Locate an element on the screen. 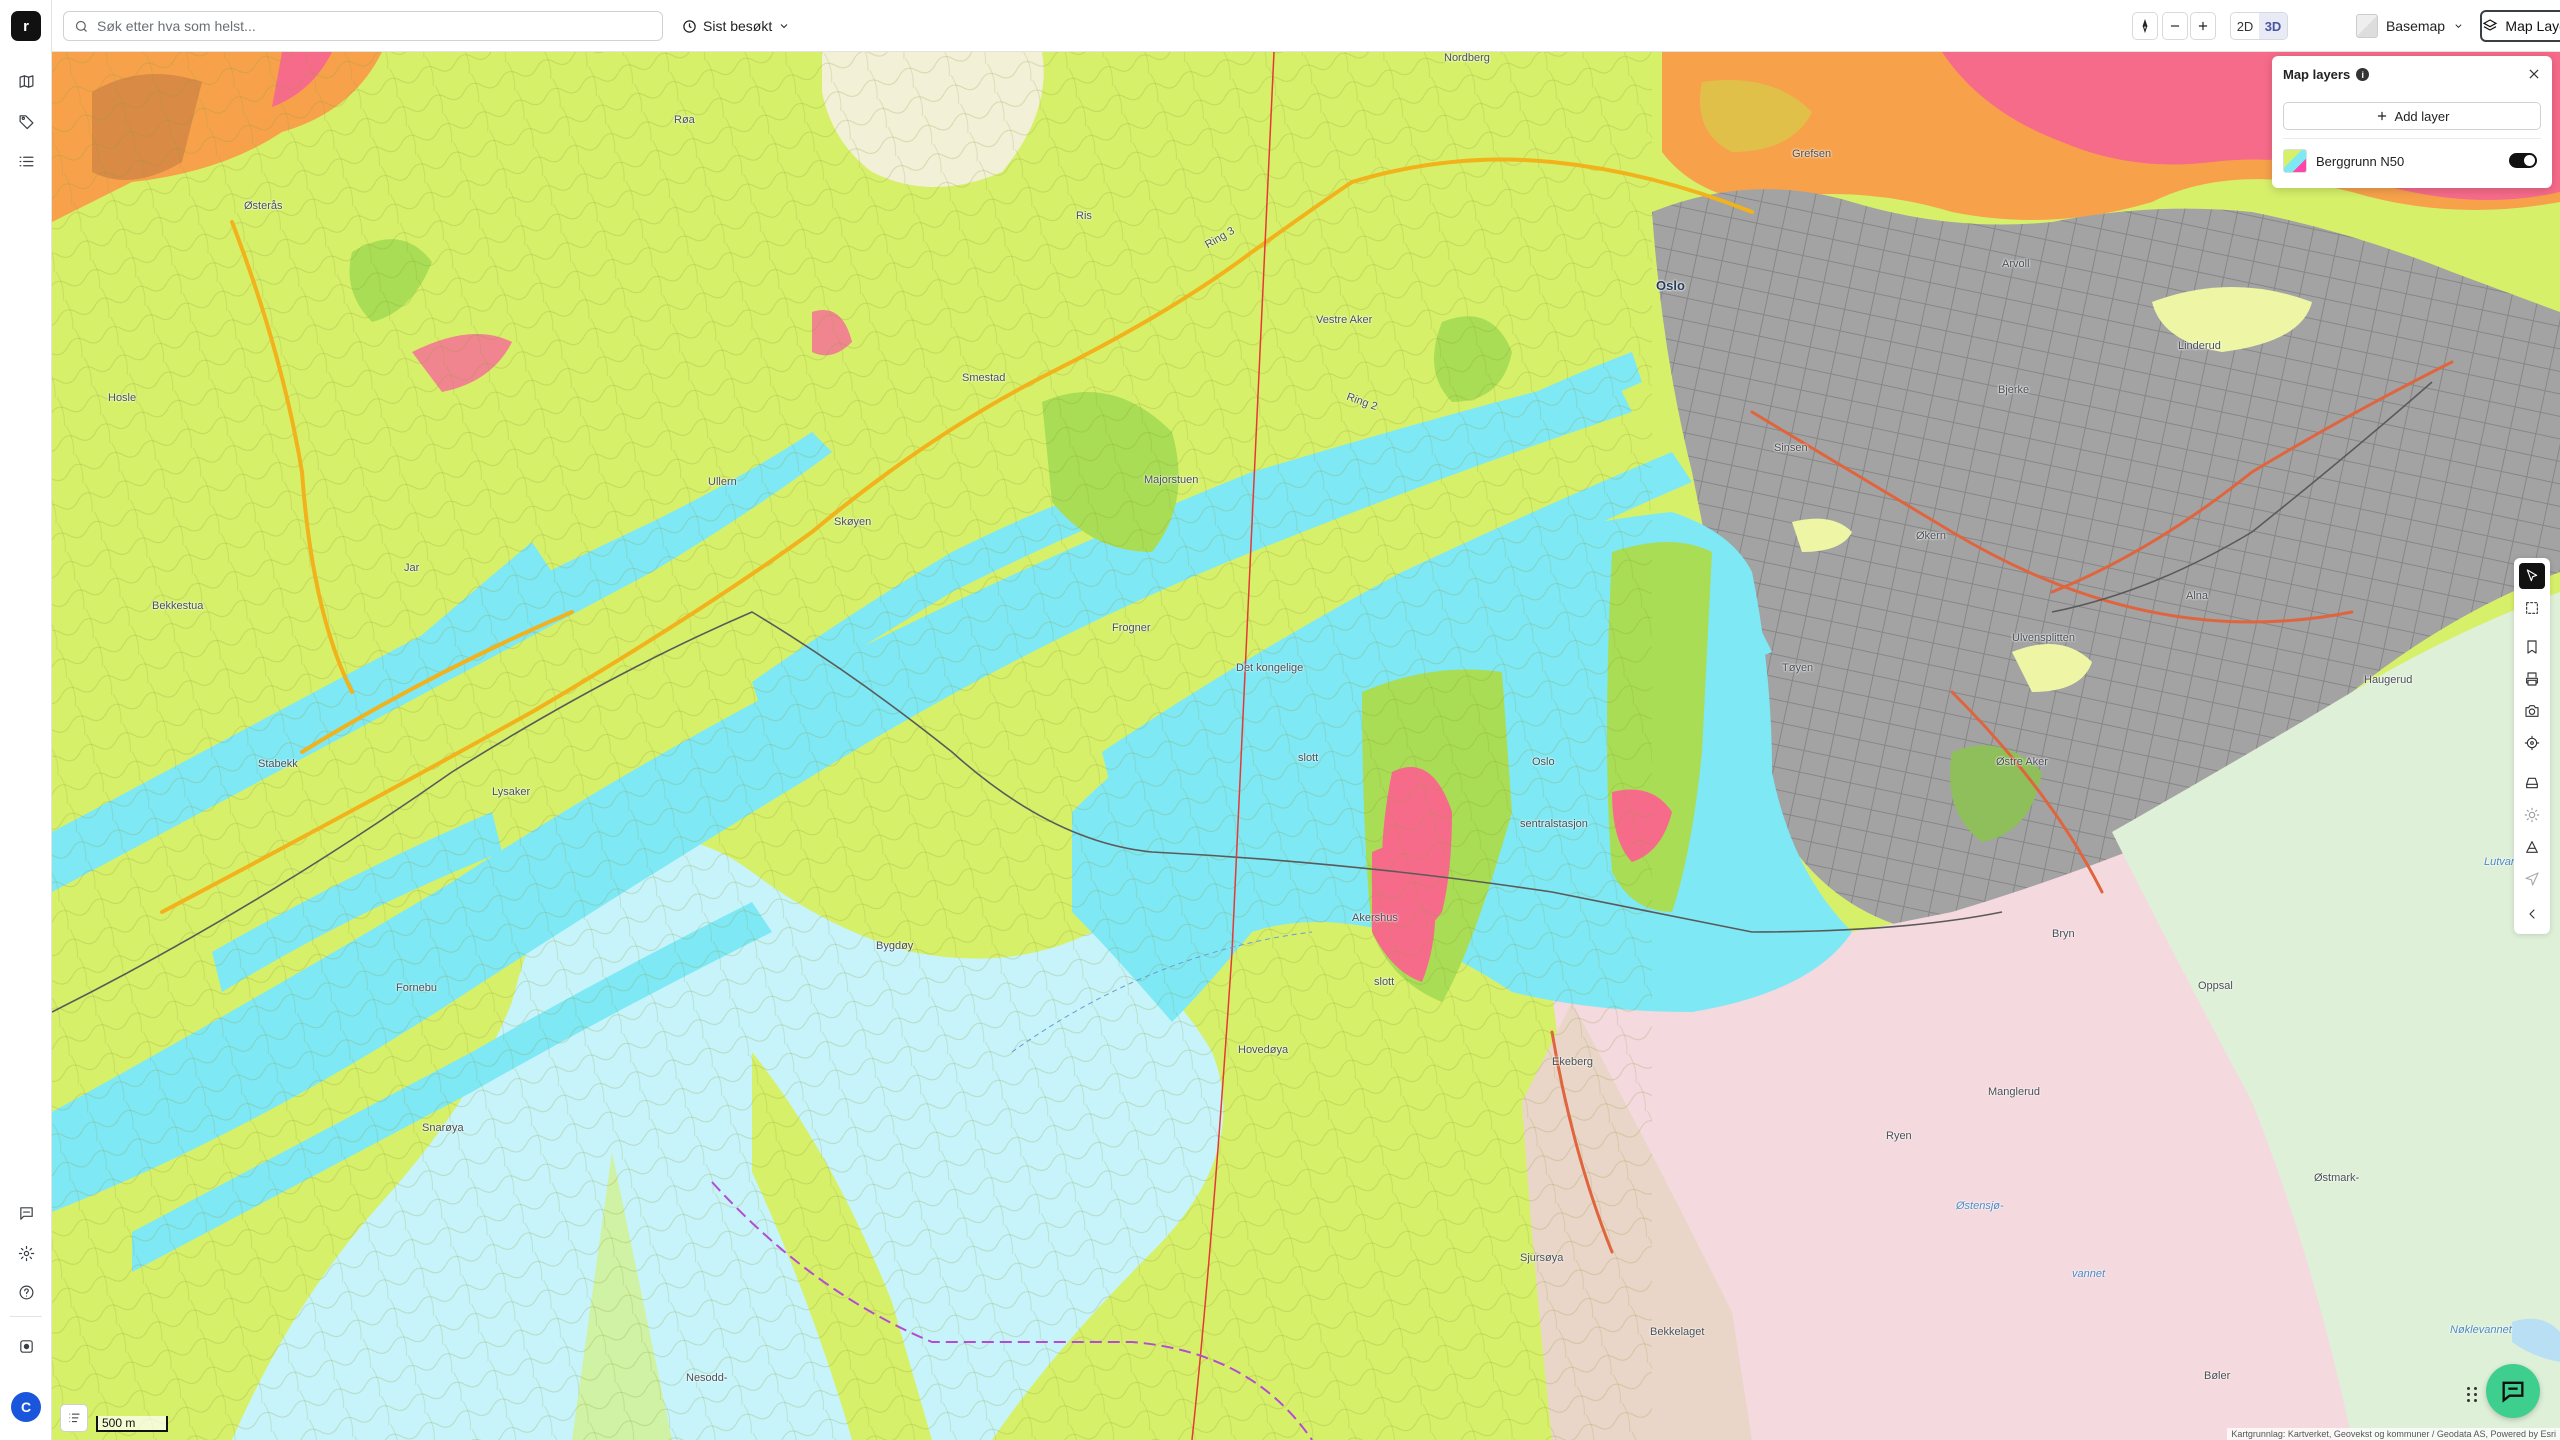 The image size is (2560, 1440). map-view-button is located at coordinates (26, 81).